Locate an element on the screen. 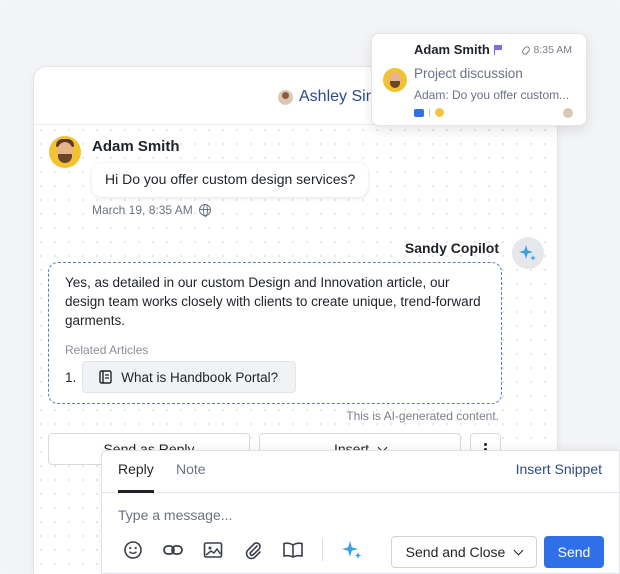 The image size is (620, 574). image-button is located at coordinates (213, 550).